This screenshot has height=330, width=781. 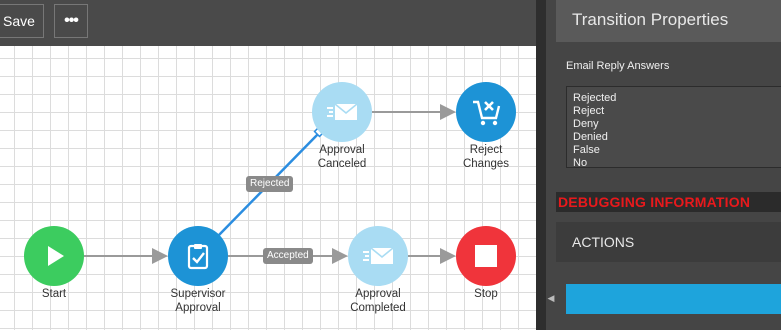 I want to click on node-start, so click(x=54, y=256).